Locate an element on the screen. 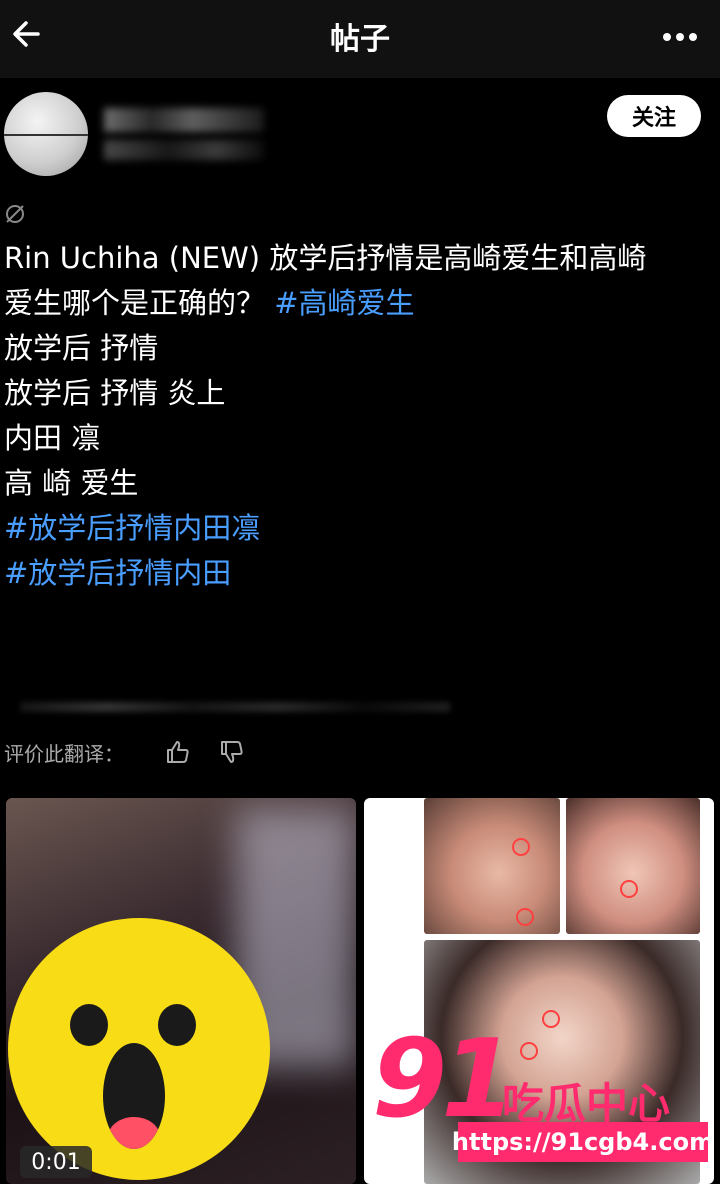 This screenshot has height=1184, width=720. hashtag-link: #放学后抒情内田 is located at coordinates (117, 573).